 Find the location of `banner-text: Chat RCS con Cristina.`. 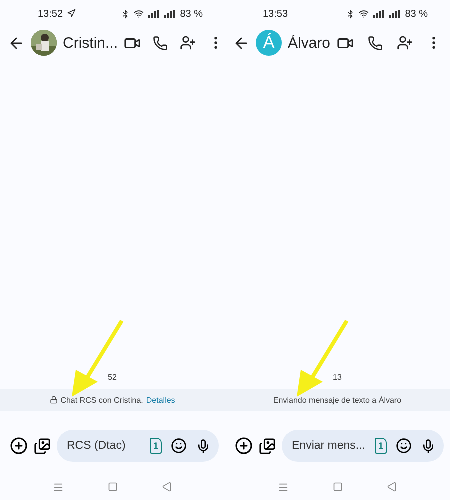

banner-text: Chat RCS con Cristina. is located at coordinates (102, 400).